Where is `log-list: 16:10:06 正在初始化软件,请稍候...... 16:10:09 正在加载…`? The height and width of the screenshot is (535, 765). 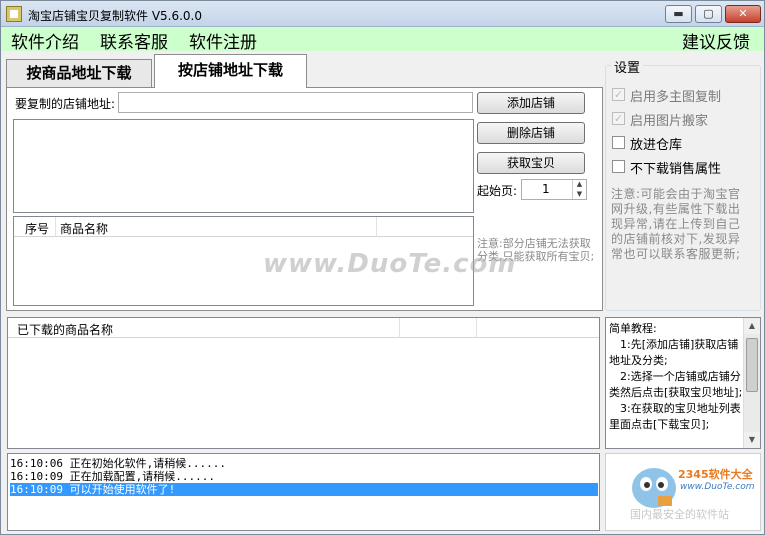 log-list: 16:10:06 正在初始化软件,请稍候...... 16:10:09 正在加载… is located at coordinates (303, 492).